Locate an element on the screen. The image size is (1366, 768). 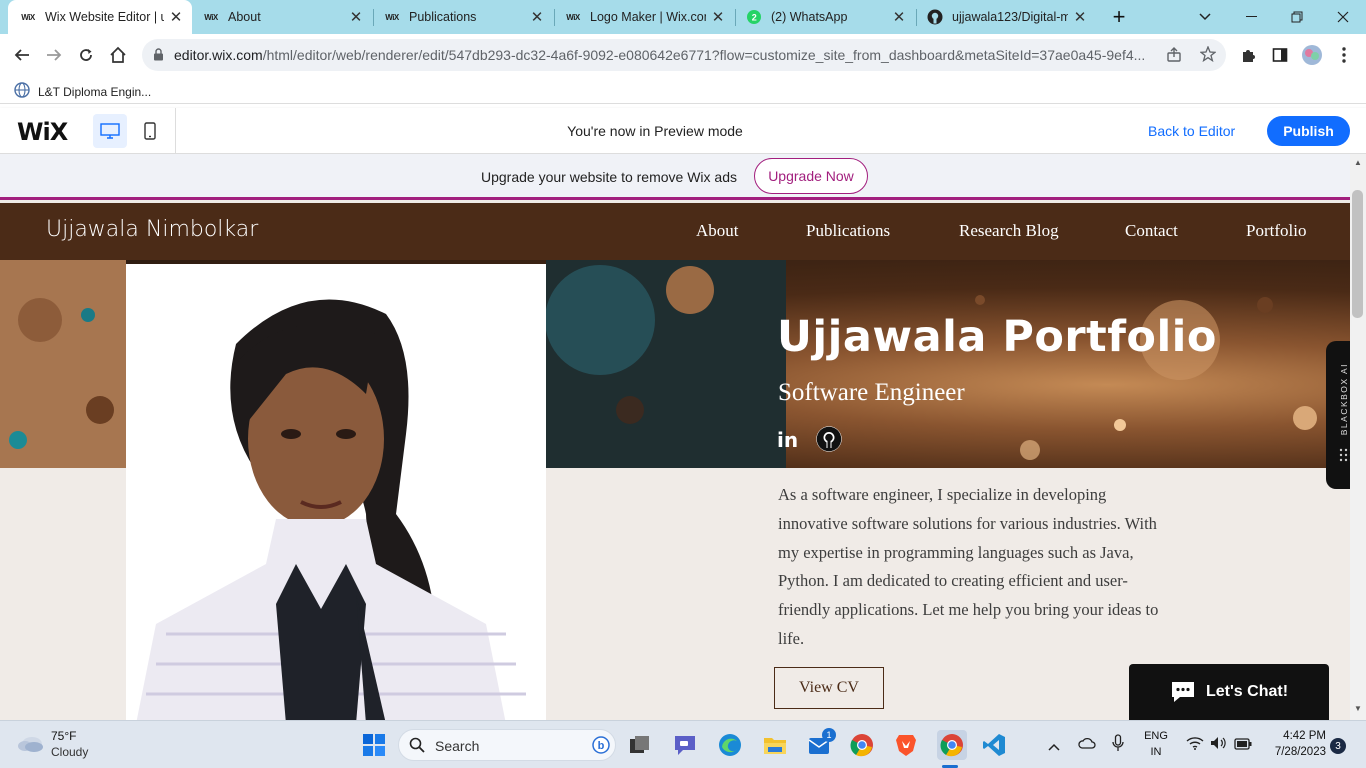
nav-contact: Contact is located at coordinates (1151, 231).